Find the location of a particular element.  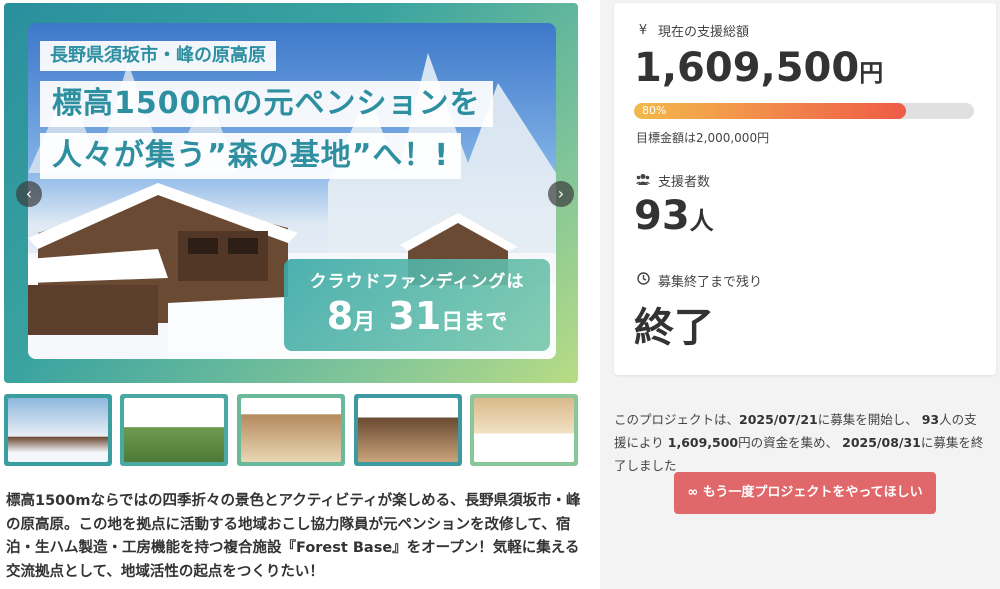

summary-start-date: 2025/07/21 is located at coordinates (778, 419).